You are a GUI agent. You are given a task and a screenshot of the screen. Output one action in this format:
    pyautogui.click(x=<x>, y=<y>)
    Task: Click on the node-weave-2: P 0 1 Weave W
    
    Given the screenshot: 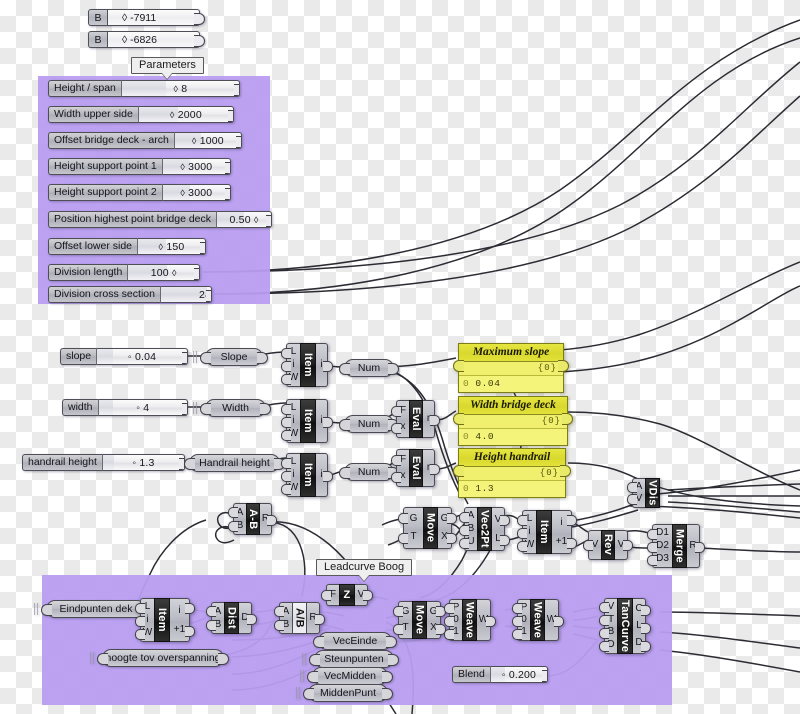 What is the action you would take?
    pyautogui.click(x=538, y=620)
    